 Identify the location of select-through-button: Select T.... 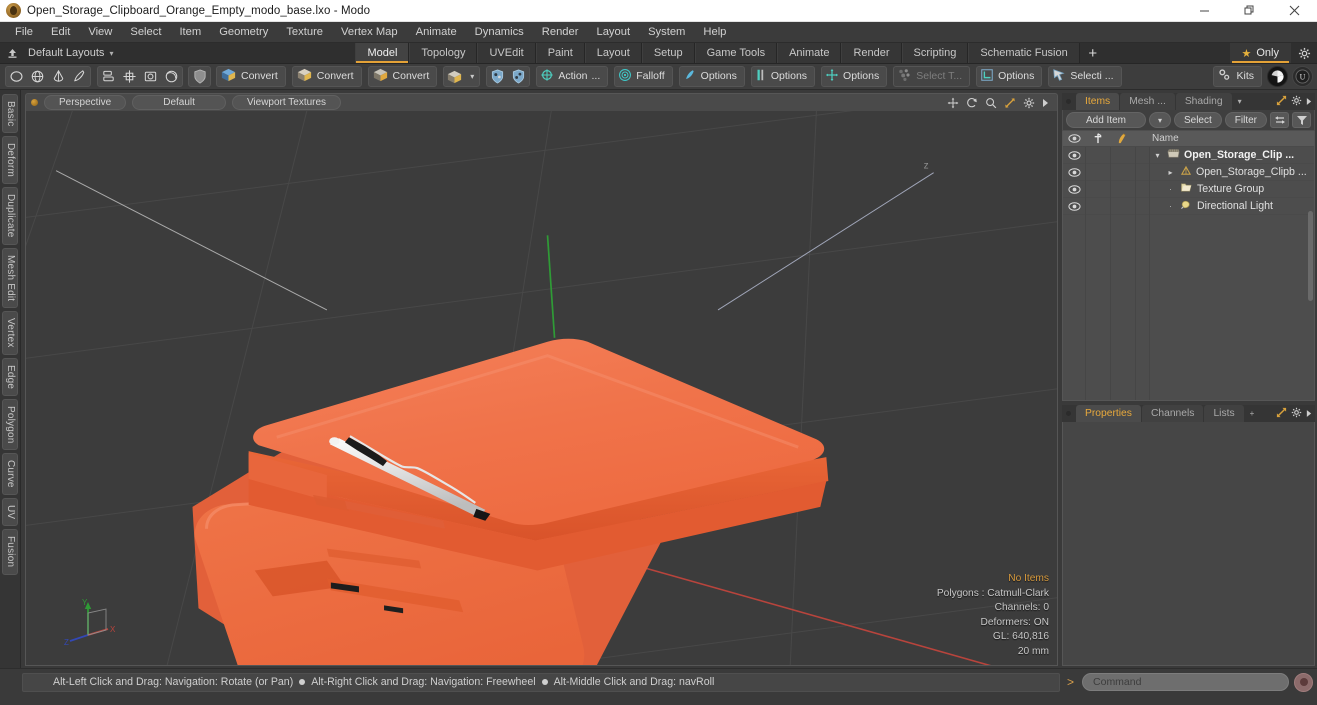
(932, 76).